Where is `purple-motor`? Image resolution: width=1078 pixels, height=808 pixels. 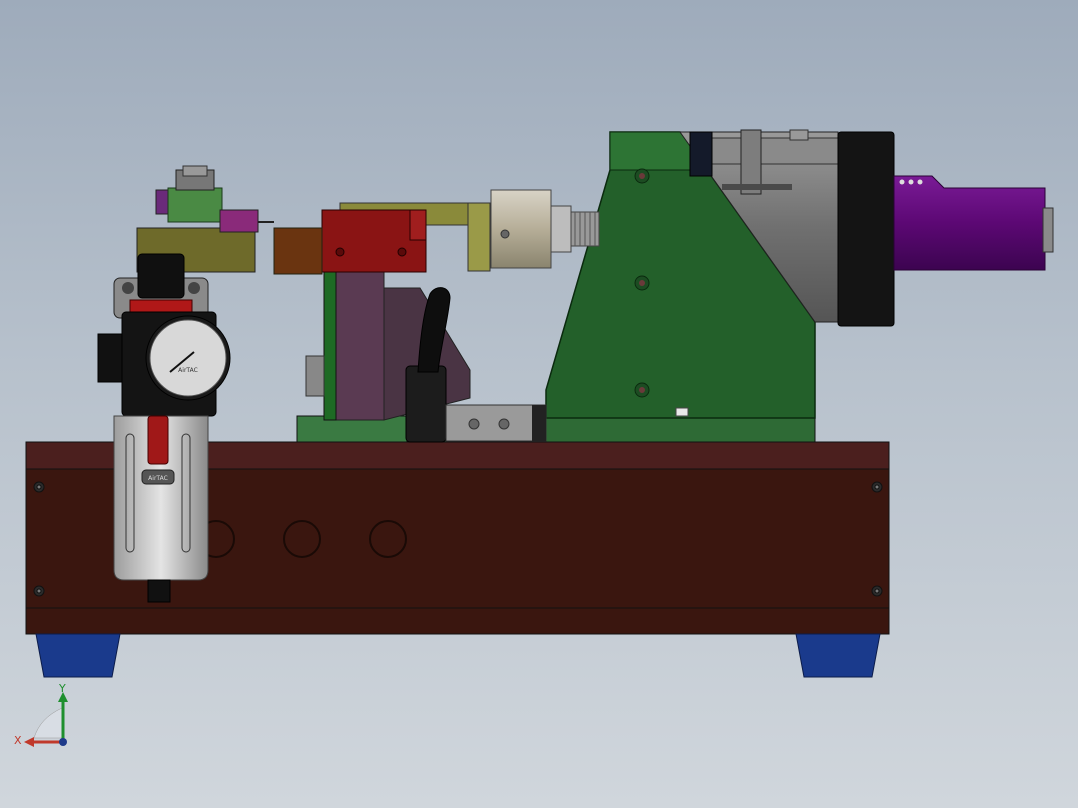
purple-motor is located at coordinates (973, 223).